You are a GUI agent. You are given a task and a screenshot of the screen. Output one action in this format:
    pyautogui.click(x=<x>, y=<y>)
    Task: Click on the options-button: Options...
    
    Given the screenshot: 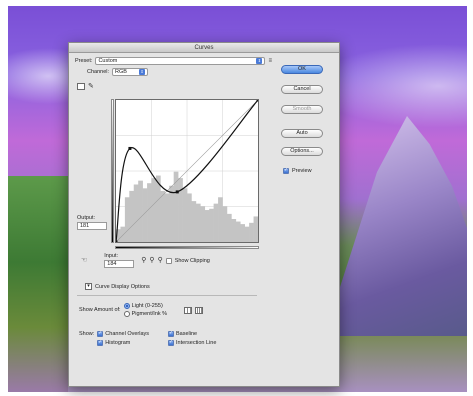 What is the action you would take?
    pyautogui.click(x=302, y=151)
    